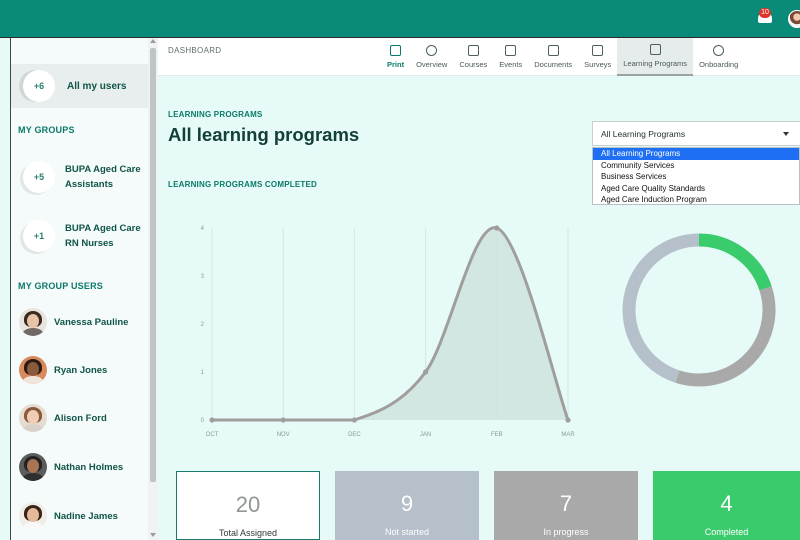 This screenshot has width=800, height=540. I want to click on scroll-down-icon, so click(153, 535).